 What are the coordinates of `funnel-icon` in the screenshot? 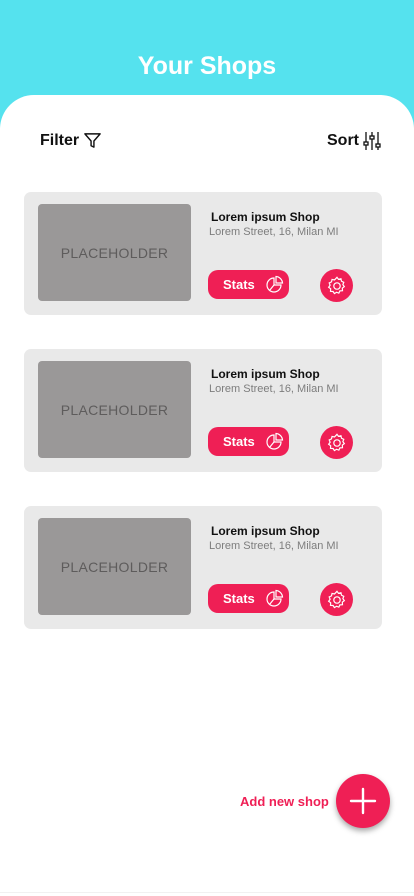 It's located at (92, 140).